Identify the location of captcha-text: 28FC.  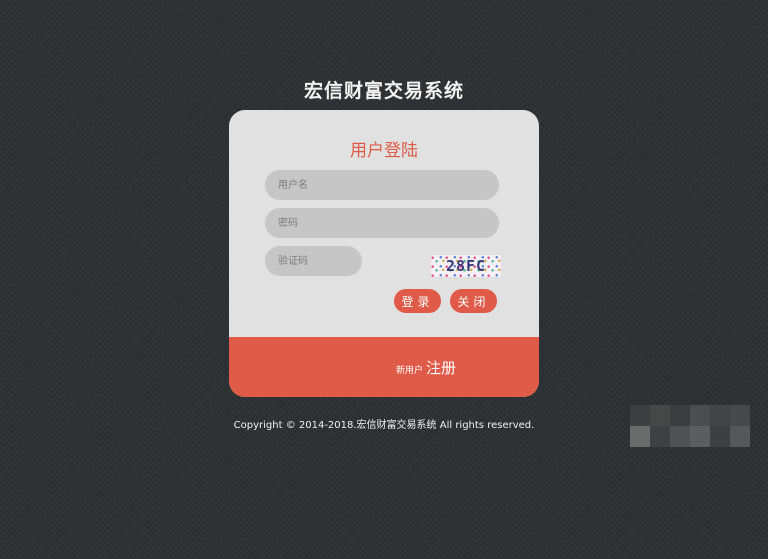
(466, 266).